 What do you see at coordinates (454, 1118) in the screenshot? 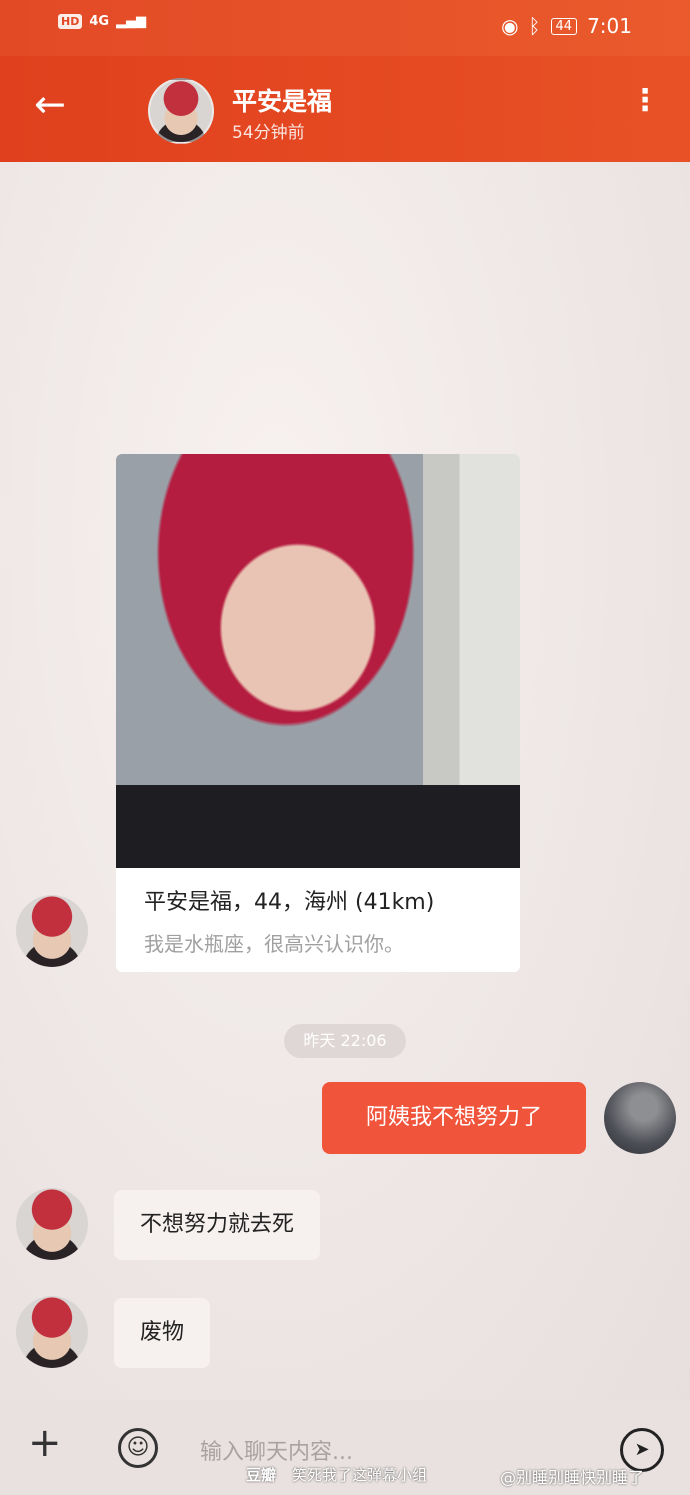
I see `outgoing-message: 阿姨我不想努力了` at bounding box center [454, 1118].